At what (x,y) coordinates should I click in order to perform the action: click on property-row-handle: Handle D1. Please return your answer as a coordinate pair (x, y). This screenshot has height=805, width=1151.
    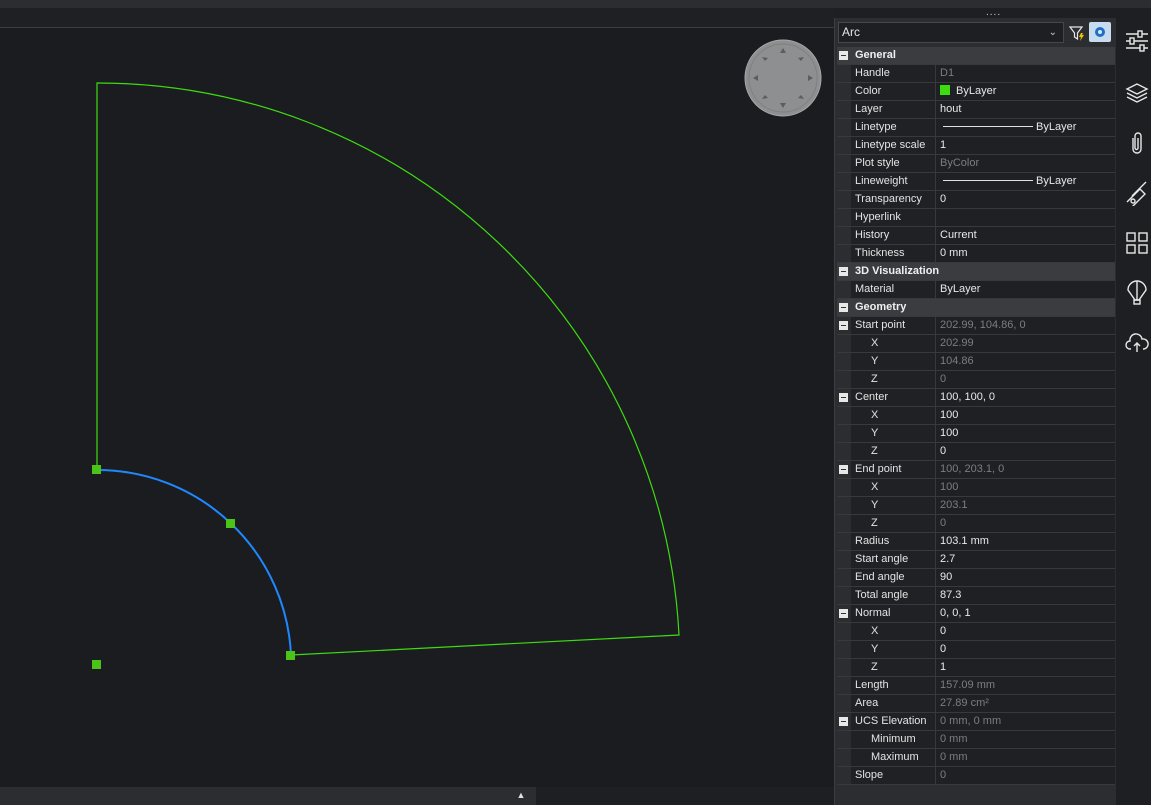
    Looking at the image, I should click on (976, 74).